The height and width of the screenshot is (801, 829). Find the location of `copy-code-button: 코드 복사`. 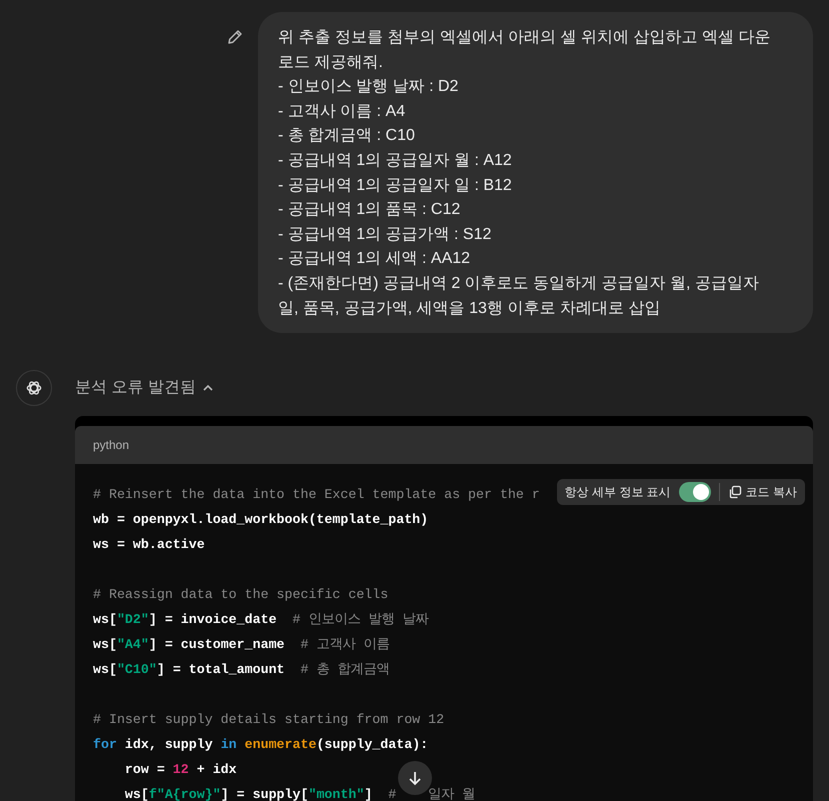

copy-code-button: 코드 복사 is located at coordinates (762, 492).